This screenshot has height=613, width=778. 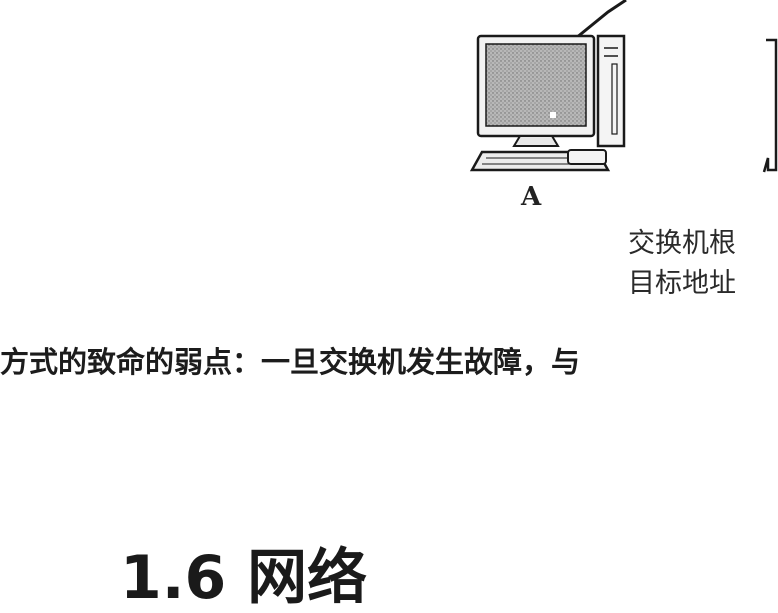 I want to click on computer-tower, so click(x=611, y=91).